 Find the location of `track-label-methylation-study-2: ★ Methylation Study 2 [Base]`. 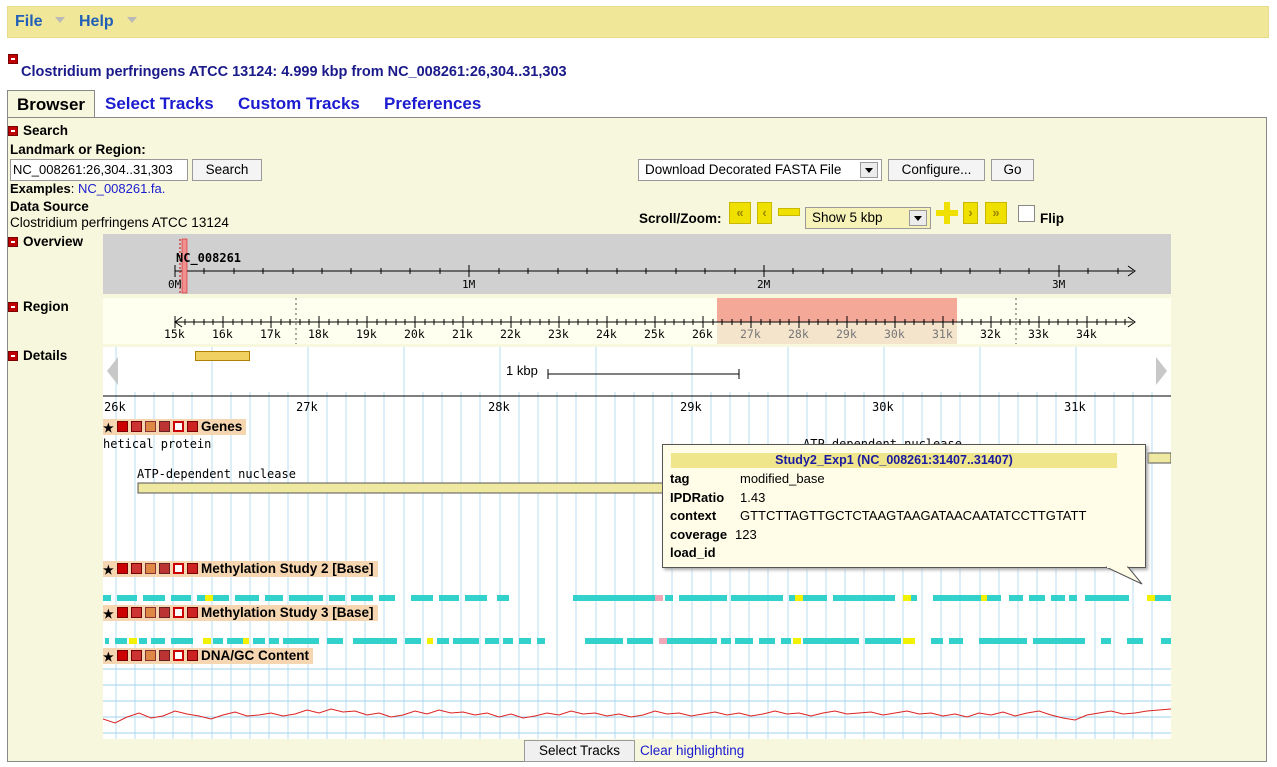

track-label-methylation-study-2: ★ Methylation Study 2 [Base] is located at coordinates (240, 569).